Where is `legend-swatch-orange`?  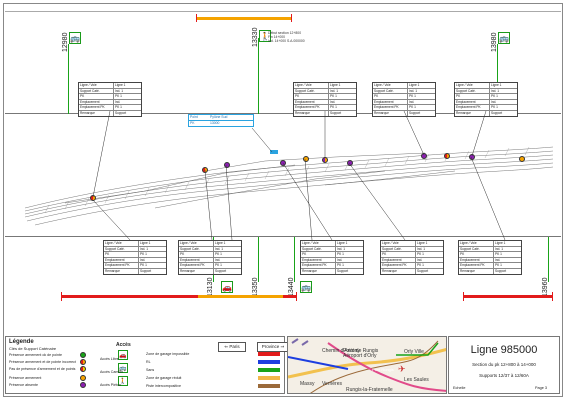
legend-swatch-orange is located at coordinates (83, 378).